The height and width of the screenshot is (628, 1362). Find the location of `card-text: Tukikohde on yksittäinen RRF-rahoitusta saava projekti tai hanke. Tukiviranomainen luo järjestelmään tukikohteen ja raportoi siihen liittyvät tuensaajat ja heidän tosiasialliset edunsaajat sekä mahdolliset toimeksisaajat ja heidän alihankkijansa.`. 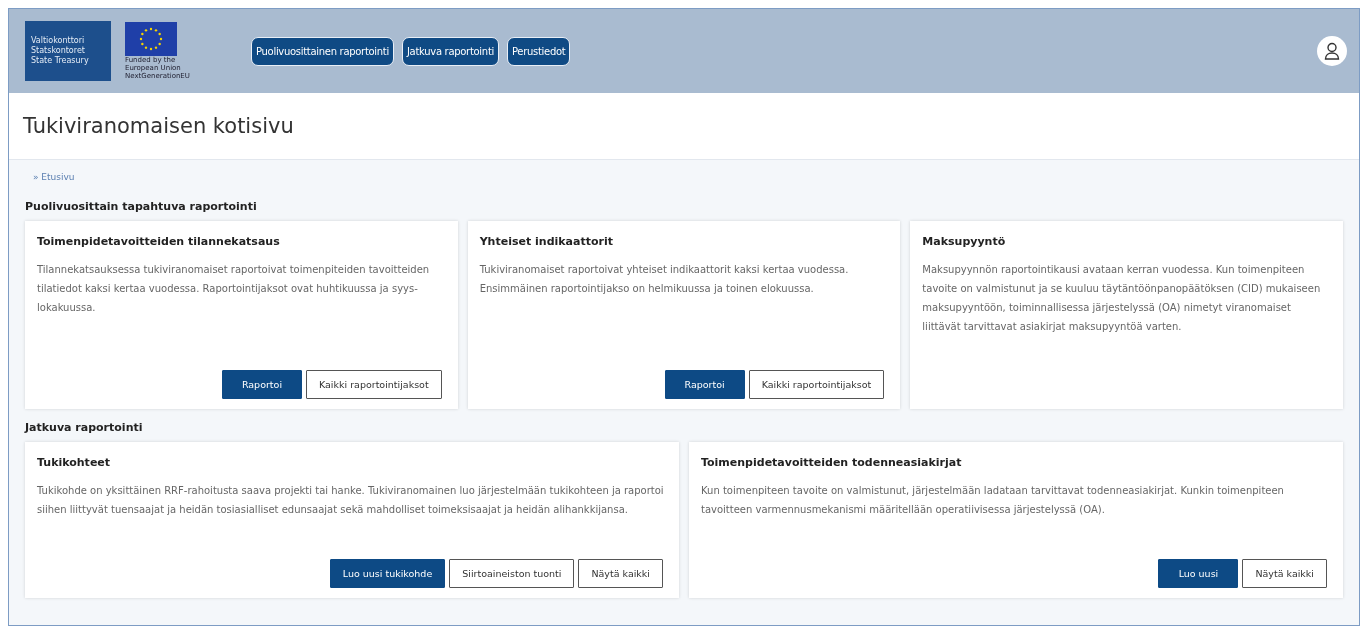

card-text: Tukikohde on yksittäinen RRF-rahoitusta saava projekti tai hanke. Tukiviranomainen luo järjestelmään tukikohteen ja raportoi siihen liittyvät tuensaajat ja heidän tosiasialliset edunsaajat sekä mahdolliset toimeksisaajat ja heidän alihankkijansa. is located at coordinates (351, 500).